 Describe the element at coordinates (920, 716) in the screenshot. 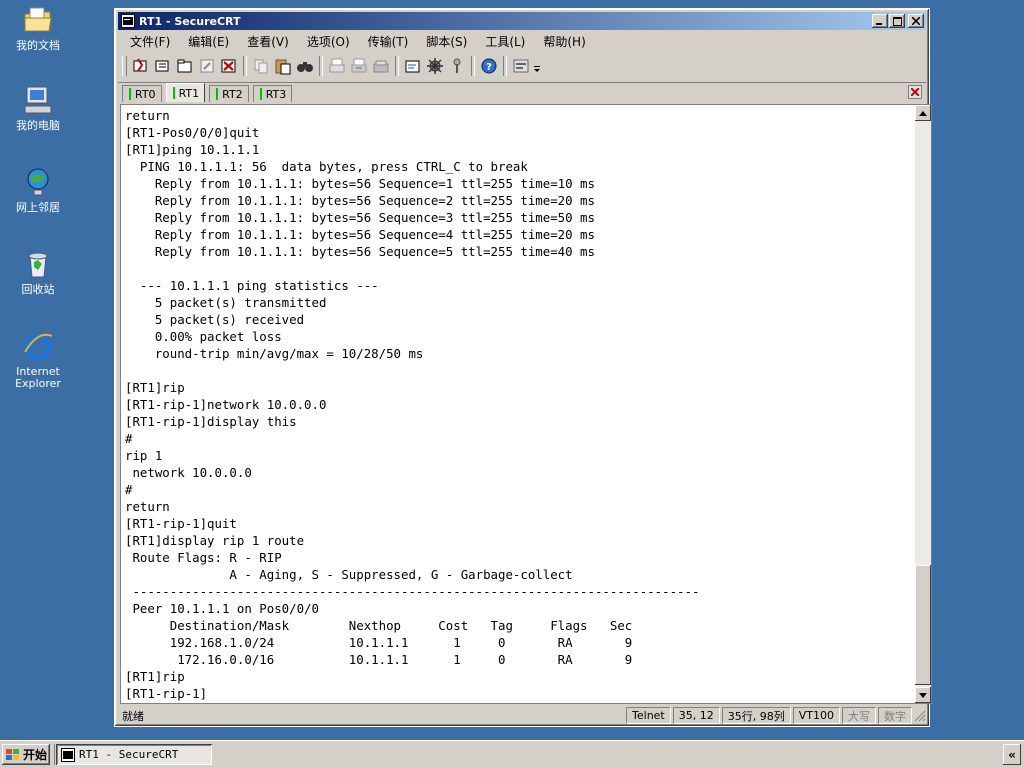

I see `resize-grip-icon` at that location.